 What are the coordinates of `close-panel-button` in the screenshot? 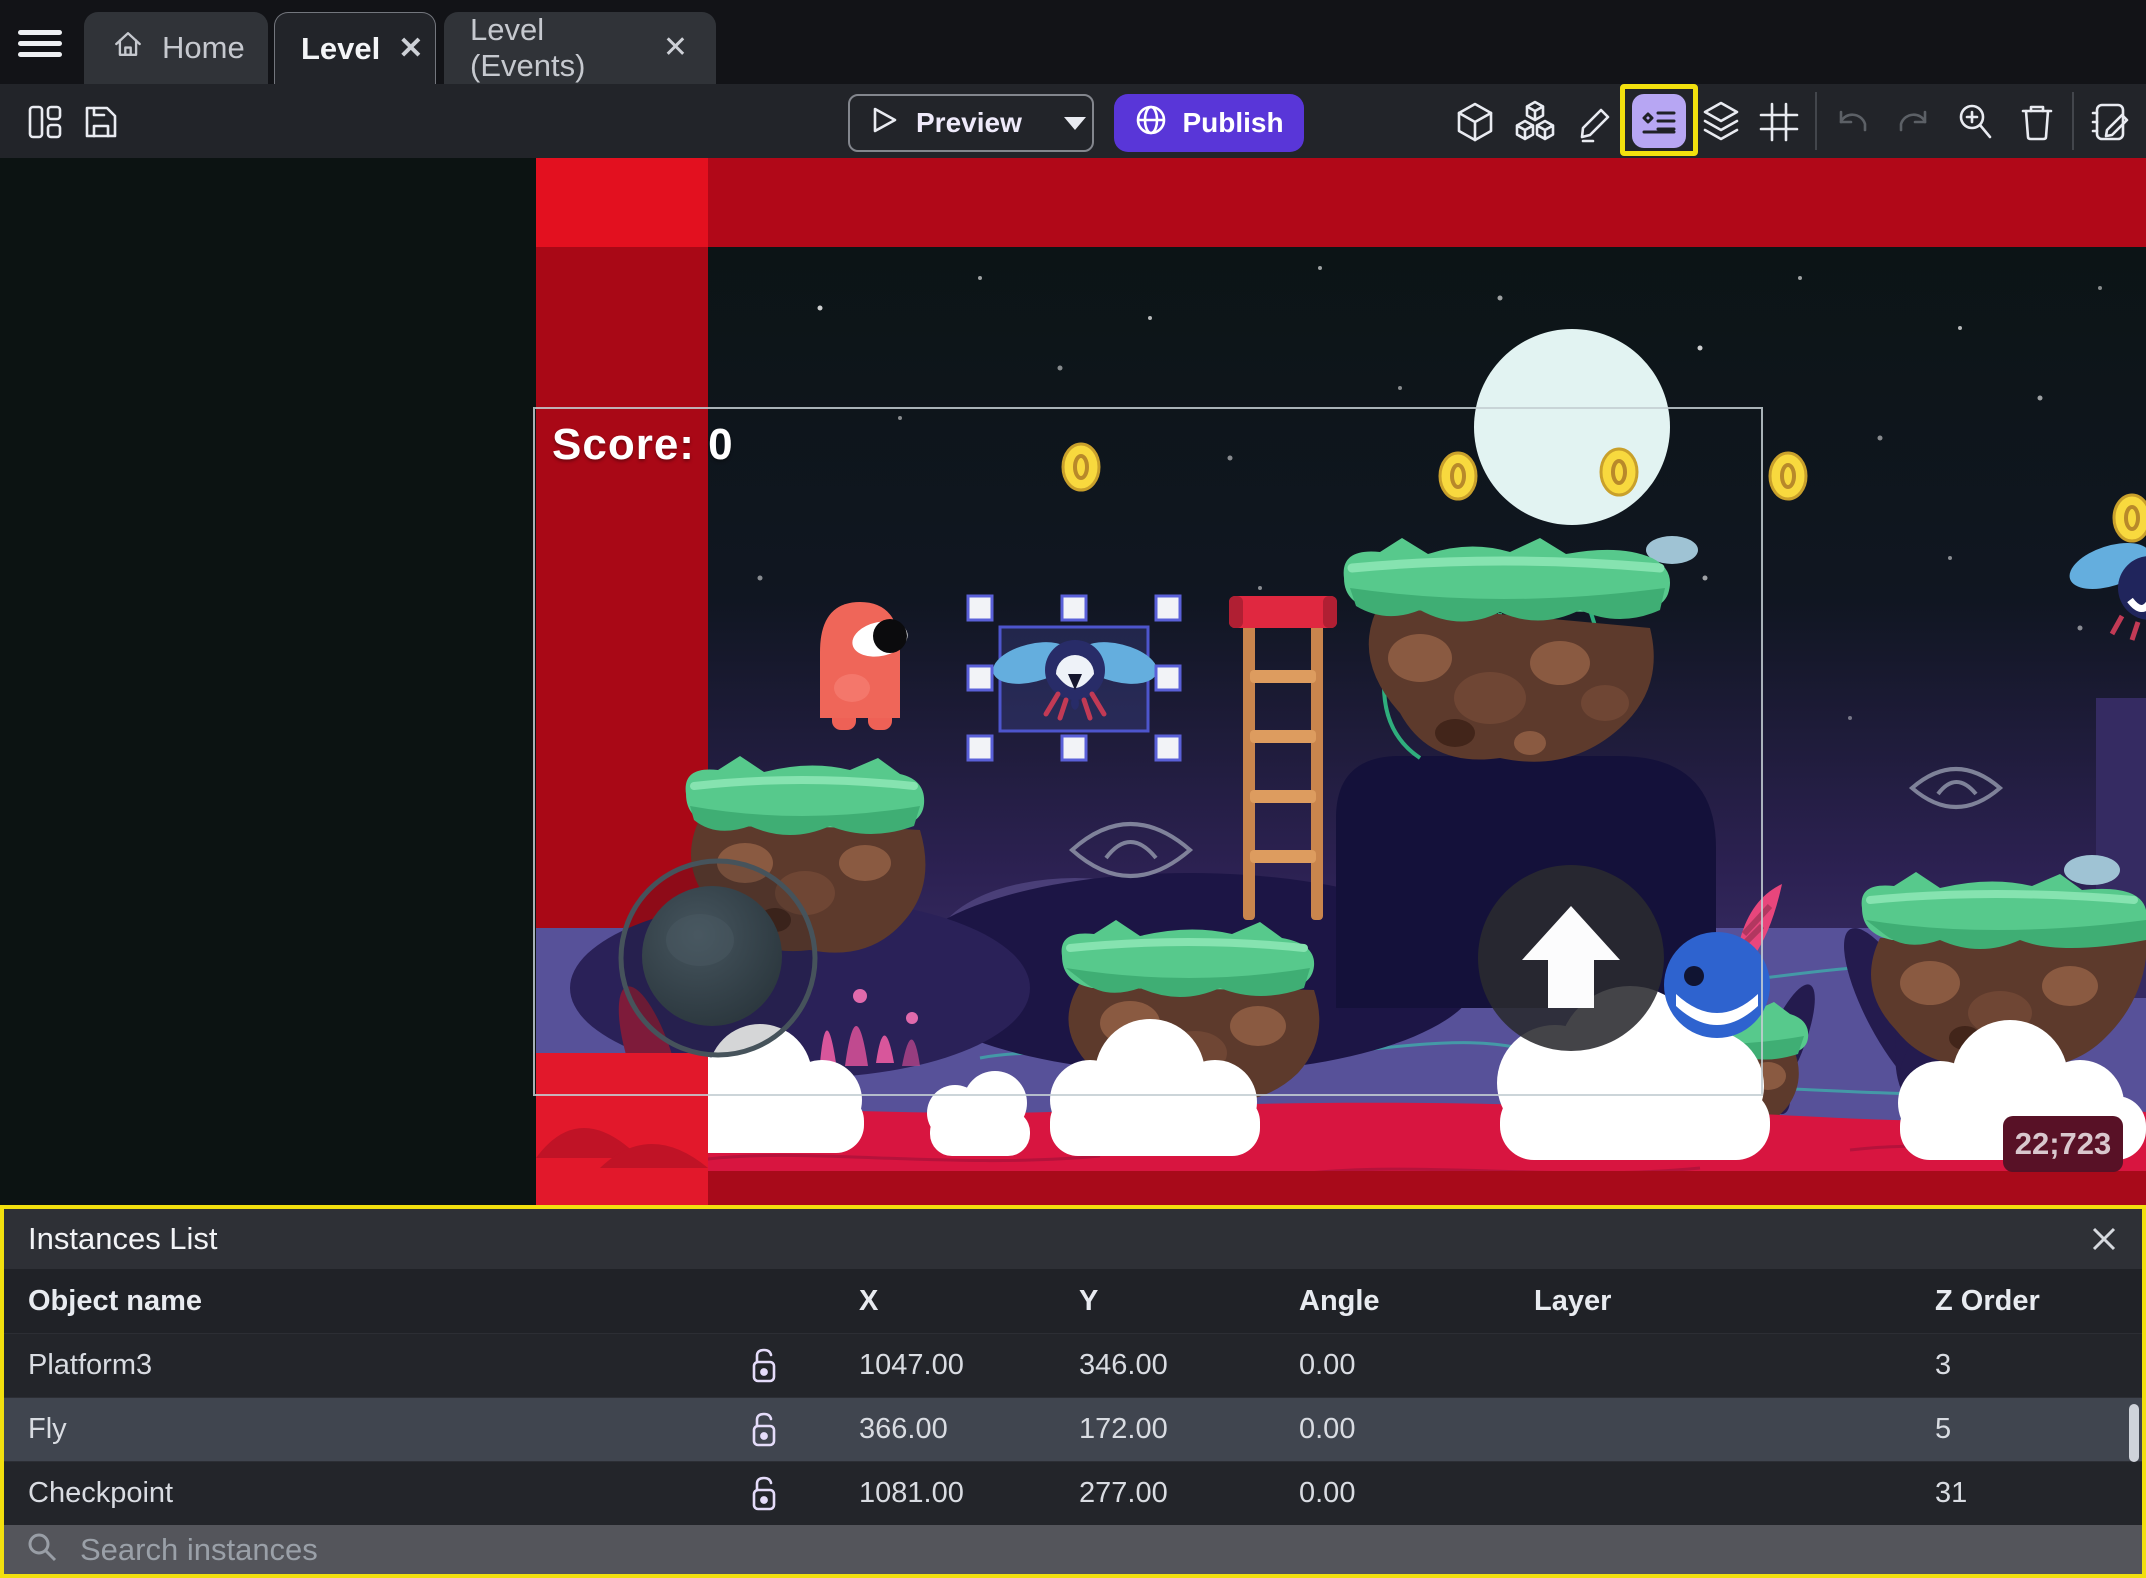 It's located at (2104, 1239).